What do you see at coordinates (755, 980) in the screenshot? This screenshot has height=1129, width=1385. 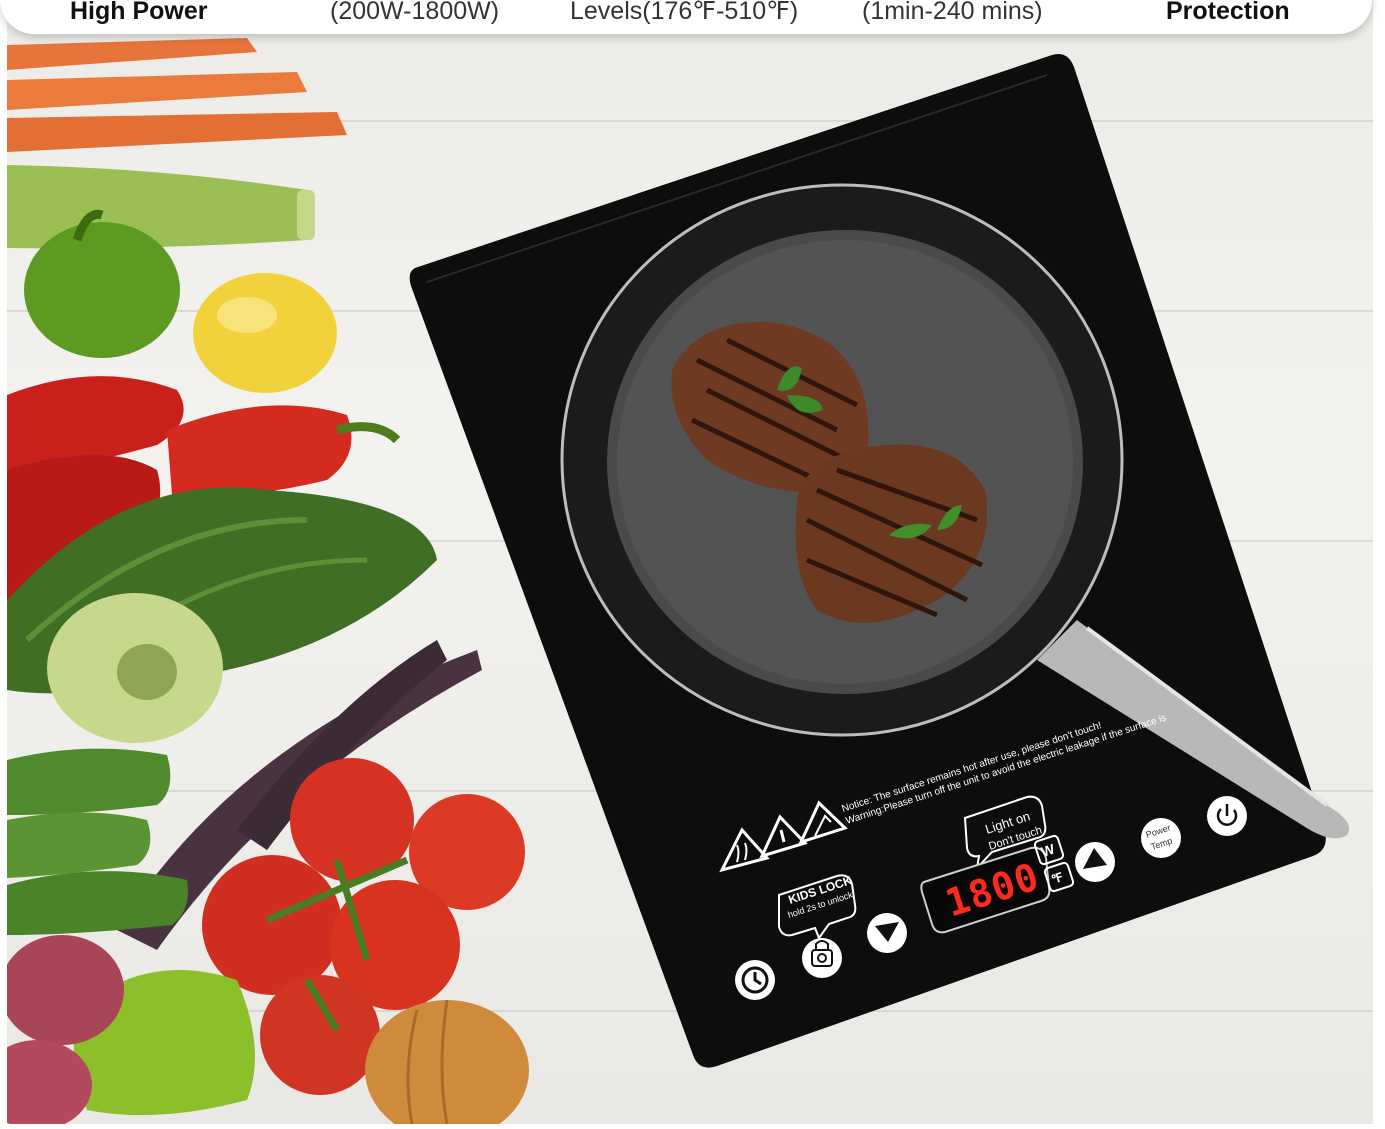 I see `timer-button` at bounding box center [755, 980].